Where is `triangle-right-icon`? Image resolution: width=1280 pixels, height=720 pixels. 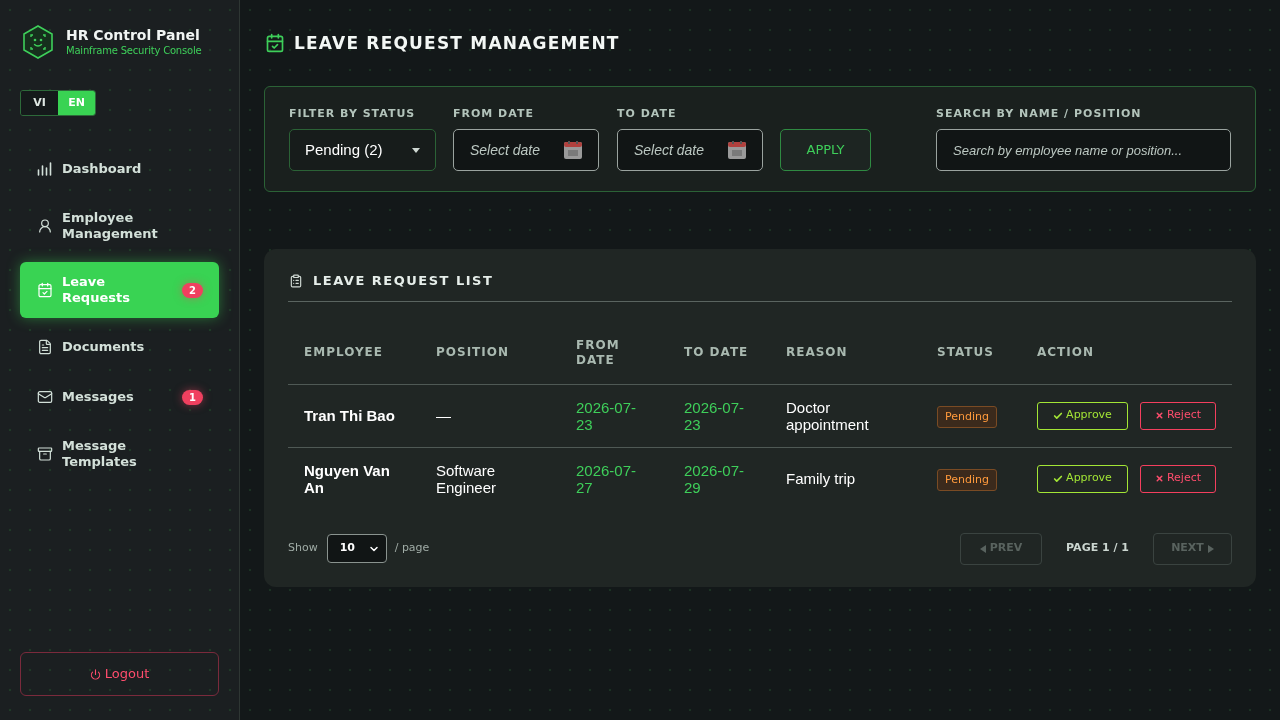
triangle-right-icon is located at coordinates (1210, 548).